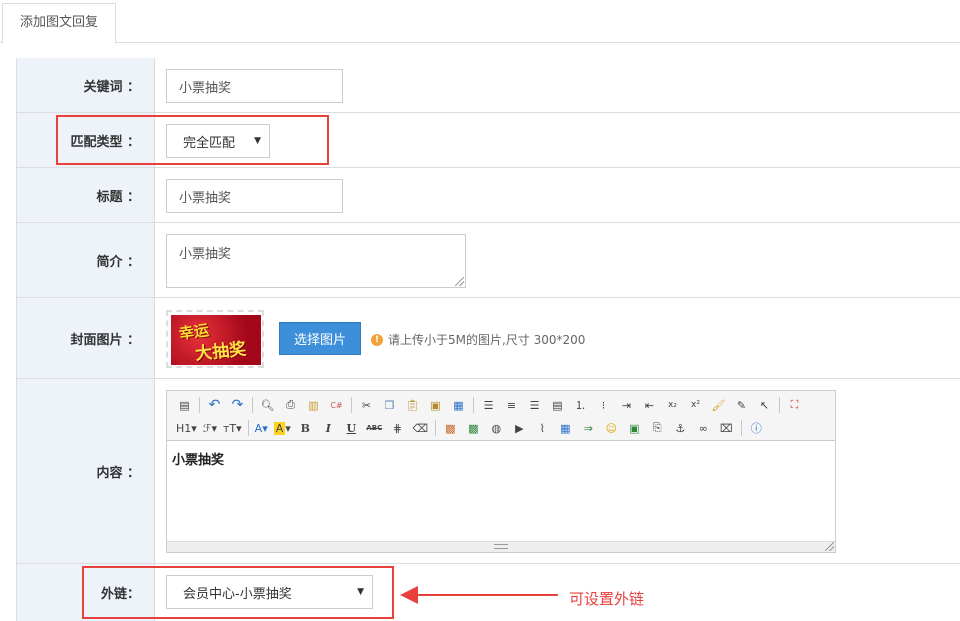 This screenshot has width=960, height=621. Describe the element at coordinates (85, 471) in the screenshot. I see `content-label: 内容 ：` at that location.